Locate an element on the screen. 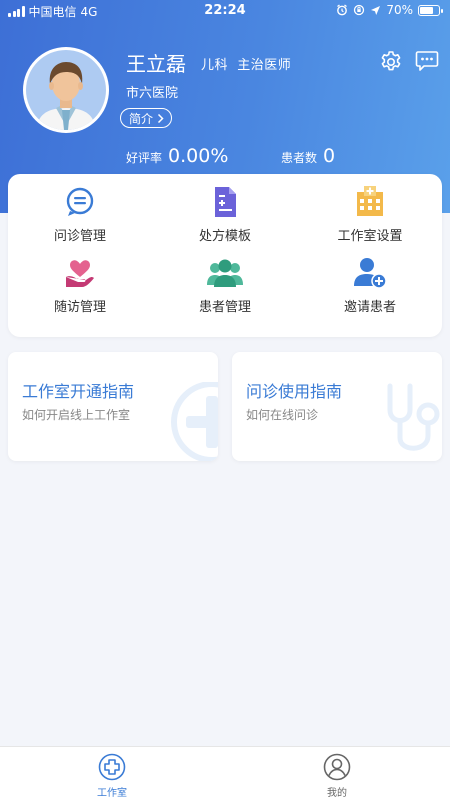  message-icon is located at coordinates (427, 61).